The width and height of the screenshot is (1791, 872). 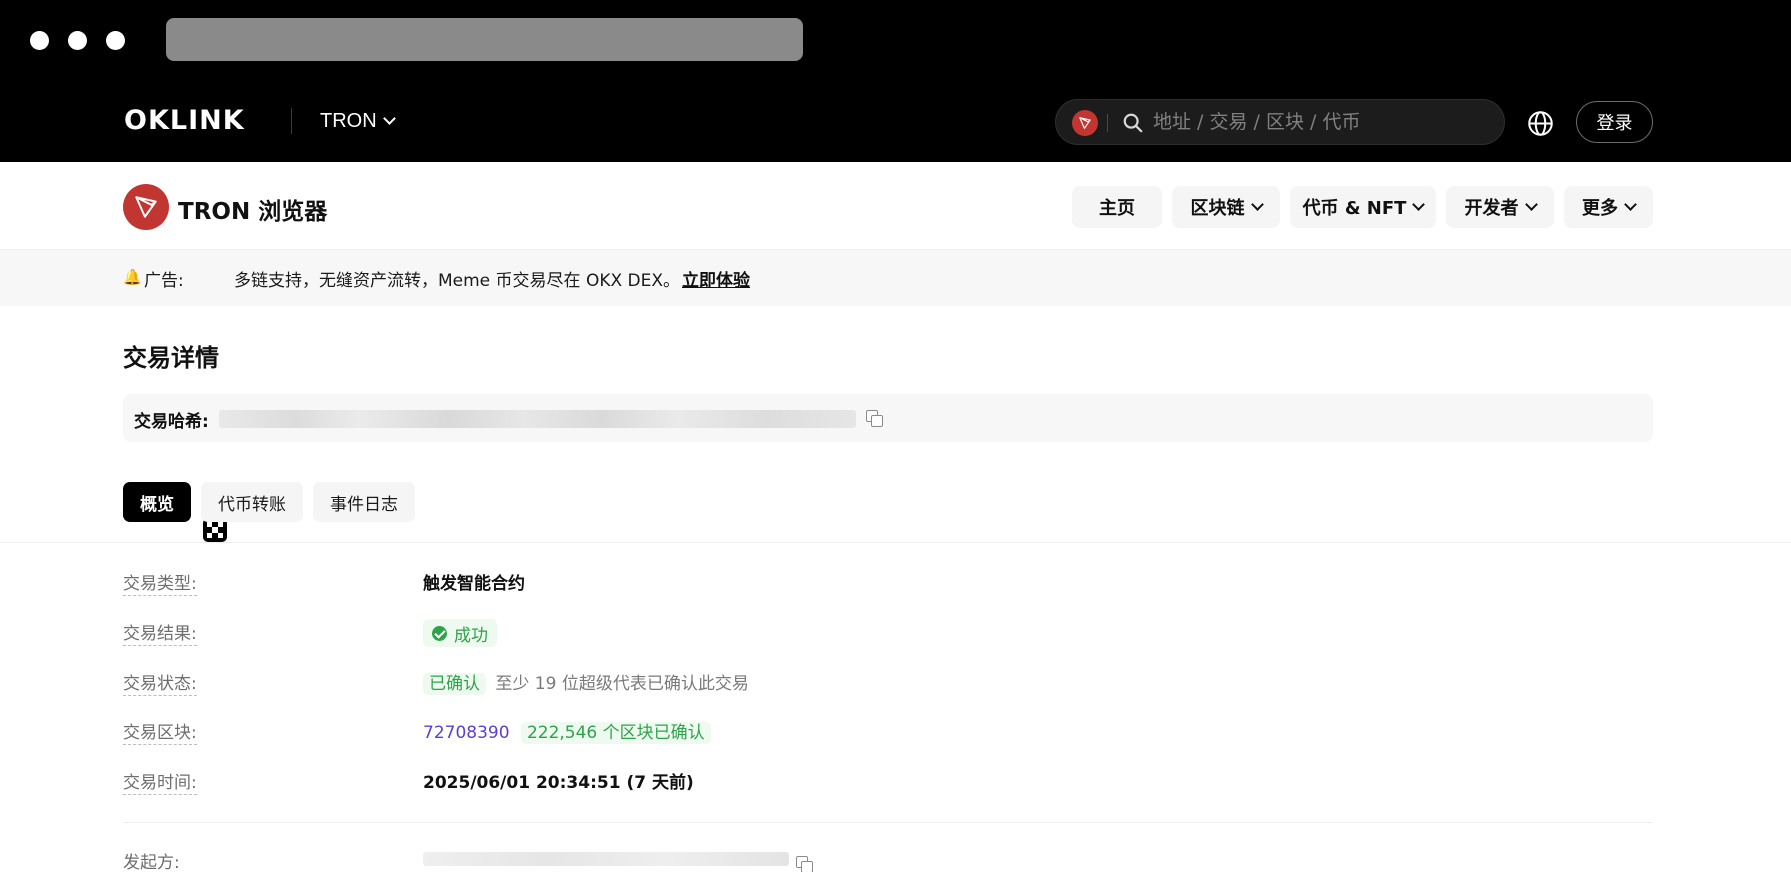 What do you see at coordinates (146, 207) in the screenshot?
I see `tron-logo-icon` at bounding box center [146, 207].